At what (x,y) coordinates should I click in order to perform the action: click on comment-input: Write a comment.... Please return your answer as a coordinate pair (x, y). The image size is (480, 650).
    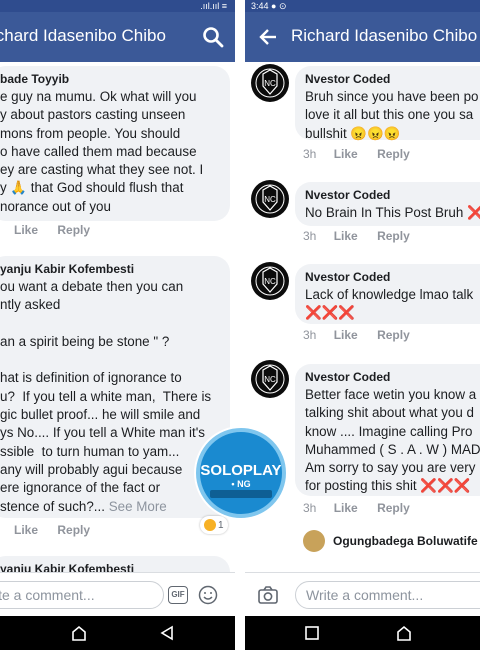
    Looking at the image, I should click on (387, 595).